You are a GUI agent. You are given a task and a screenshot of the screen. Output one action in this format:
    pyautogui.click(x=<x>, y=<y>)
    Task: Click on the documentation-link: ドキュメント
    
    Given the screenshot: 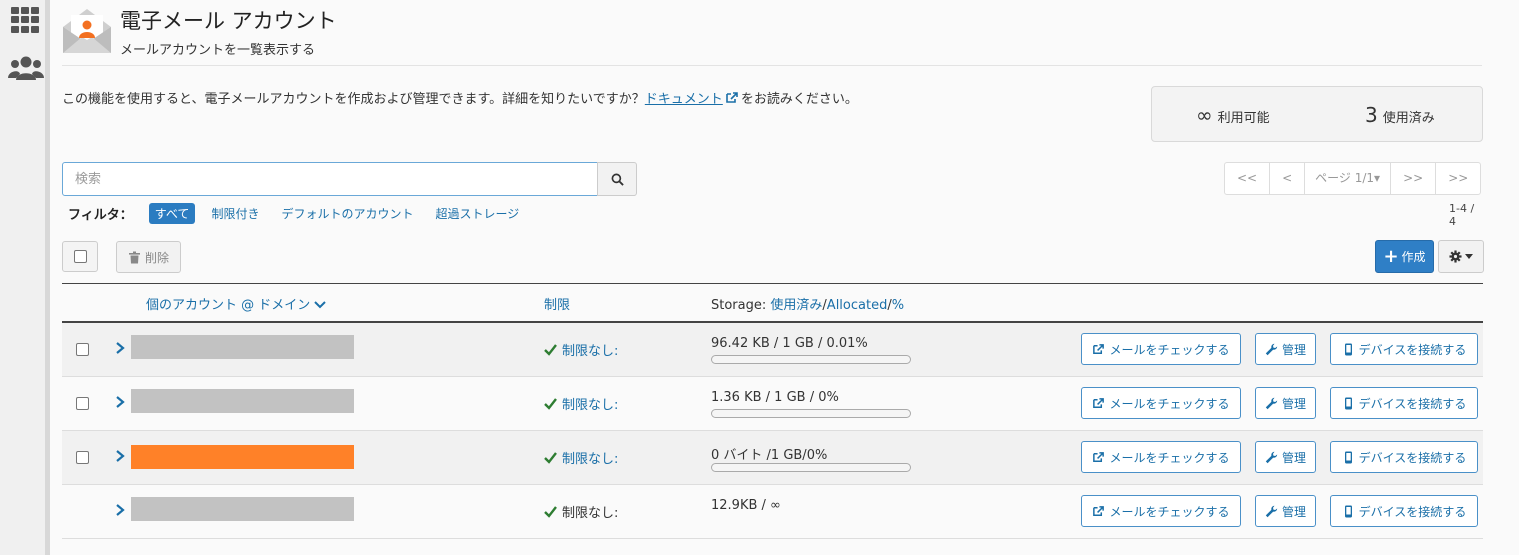 What is the action you would take?
    pyautogui.click(x=684, y=99)
    